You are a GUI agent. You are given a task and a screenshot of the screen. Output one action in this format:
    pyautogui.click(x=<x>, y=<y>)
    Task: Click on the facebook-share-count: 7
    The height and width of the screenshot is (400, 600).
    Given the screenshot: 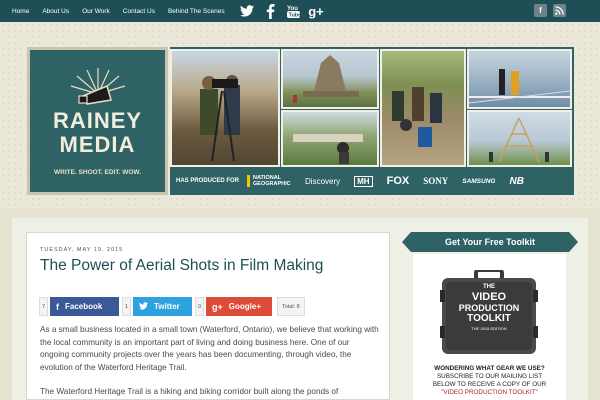 What is the action you would take?
    pyautogui.click(x=43, y=306)
    